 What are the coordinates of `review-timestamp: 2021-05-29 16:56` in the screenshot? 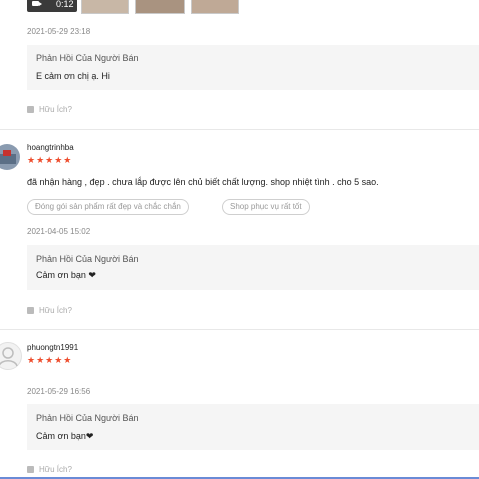 It's located at (59, 391).